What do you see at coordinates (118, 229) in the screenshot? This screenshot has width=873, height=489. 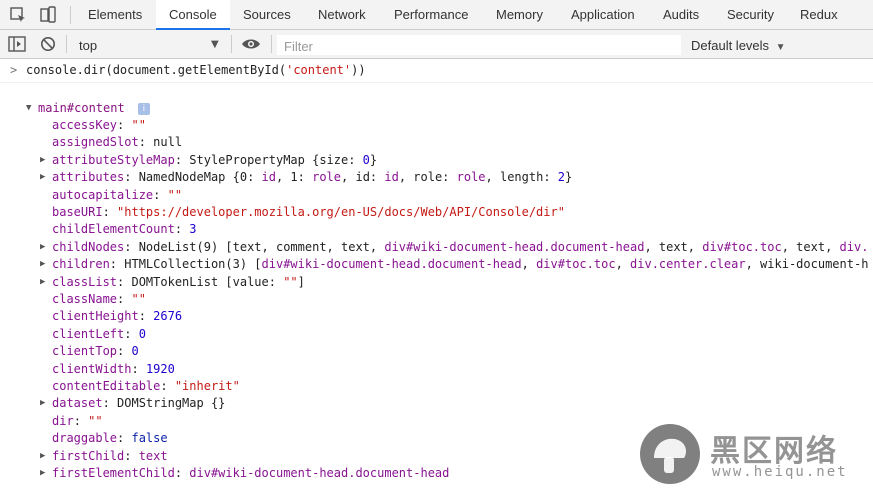 I see `property-row-childelementcount: childElementCount: 3` at bounding box center [118, 229].